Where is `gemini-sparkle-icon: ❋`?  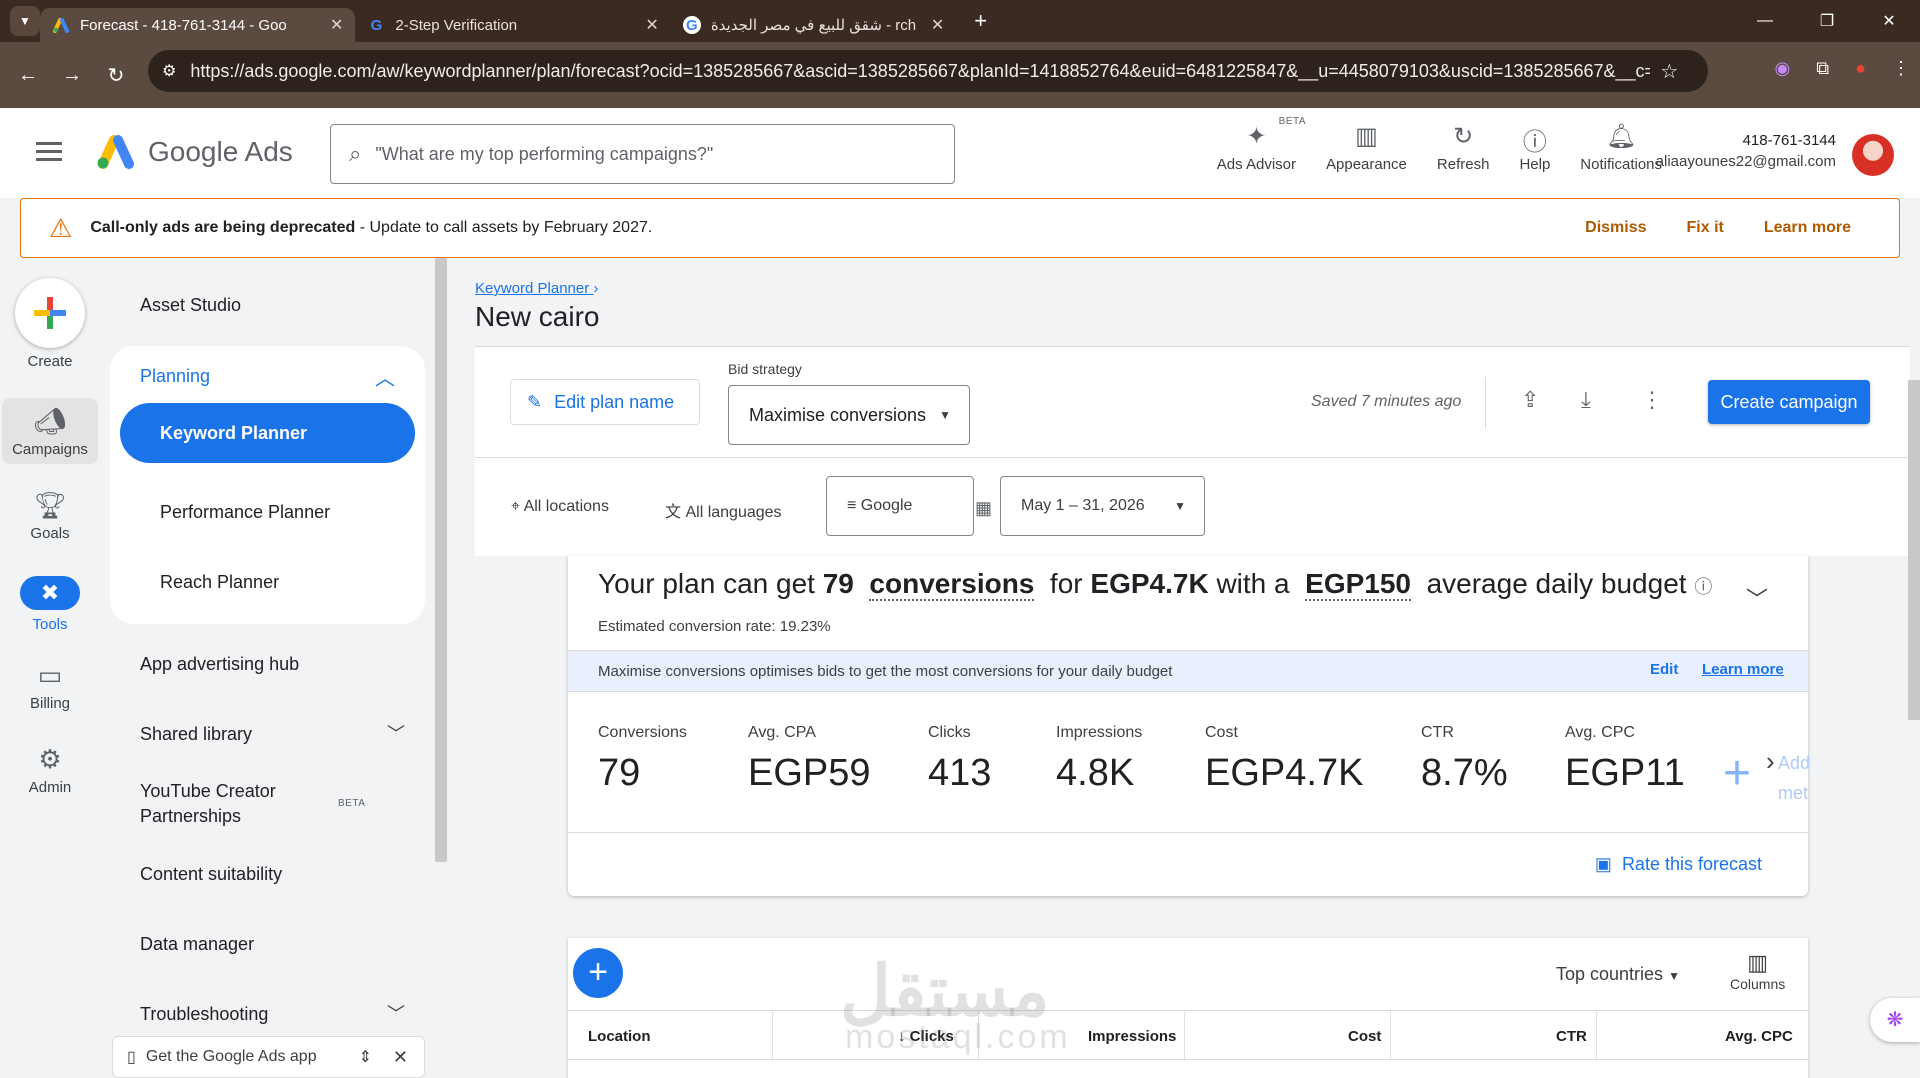
gemini-sparkle-icon: ❋ is located at coordinates (1895, 1020).